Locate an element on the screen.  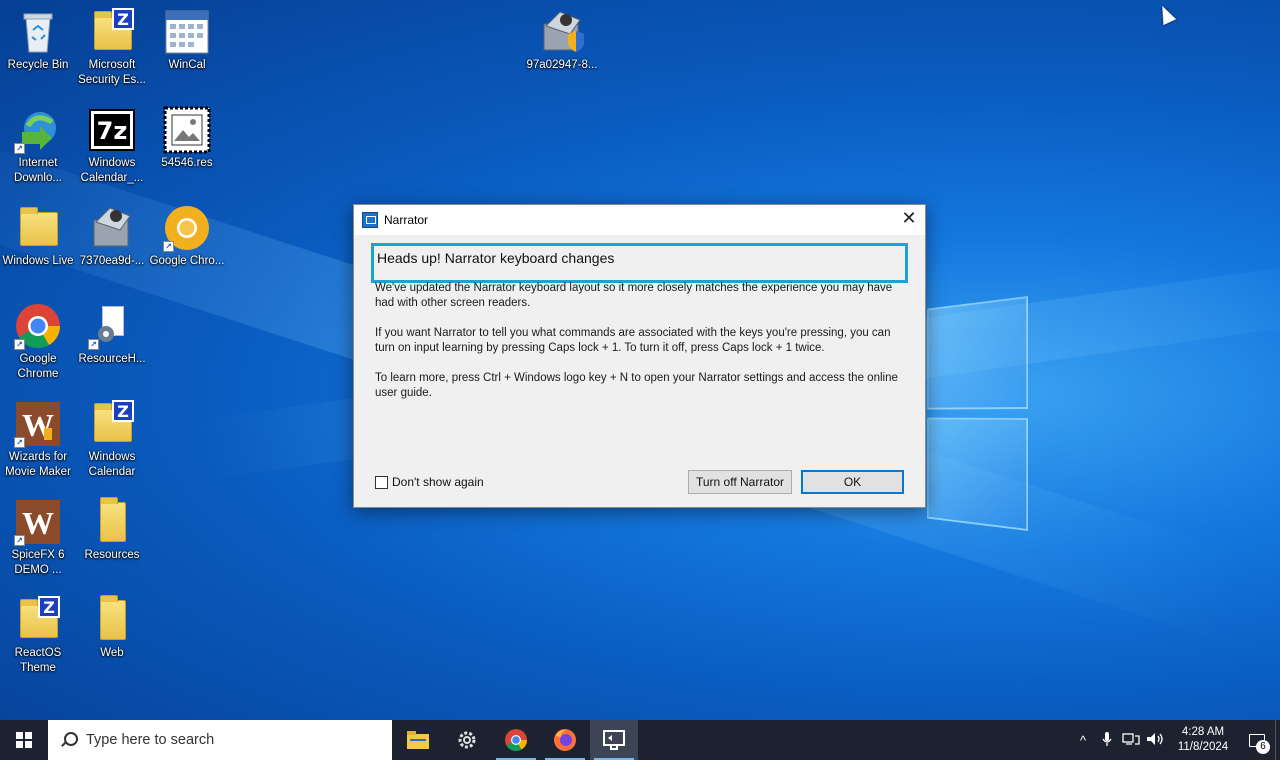
ok-button: OK is located at coordinates (852, 482).